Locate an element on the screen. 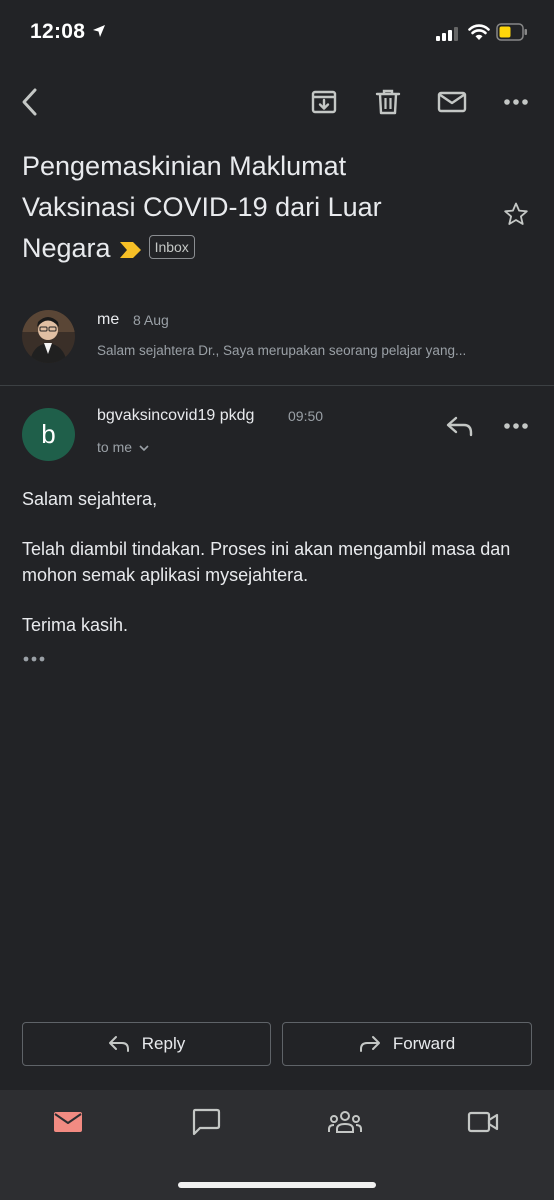 The width and height of the screenshot is (554, 1200). message-more-button is located at coordinates (516, 426).